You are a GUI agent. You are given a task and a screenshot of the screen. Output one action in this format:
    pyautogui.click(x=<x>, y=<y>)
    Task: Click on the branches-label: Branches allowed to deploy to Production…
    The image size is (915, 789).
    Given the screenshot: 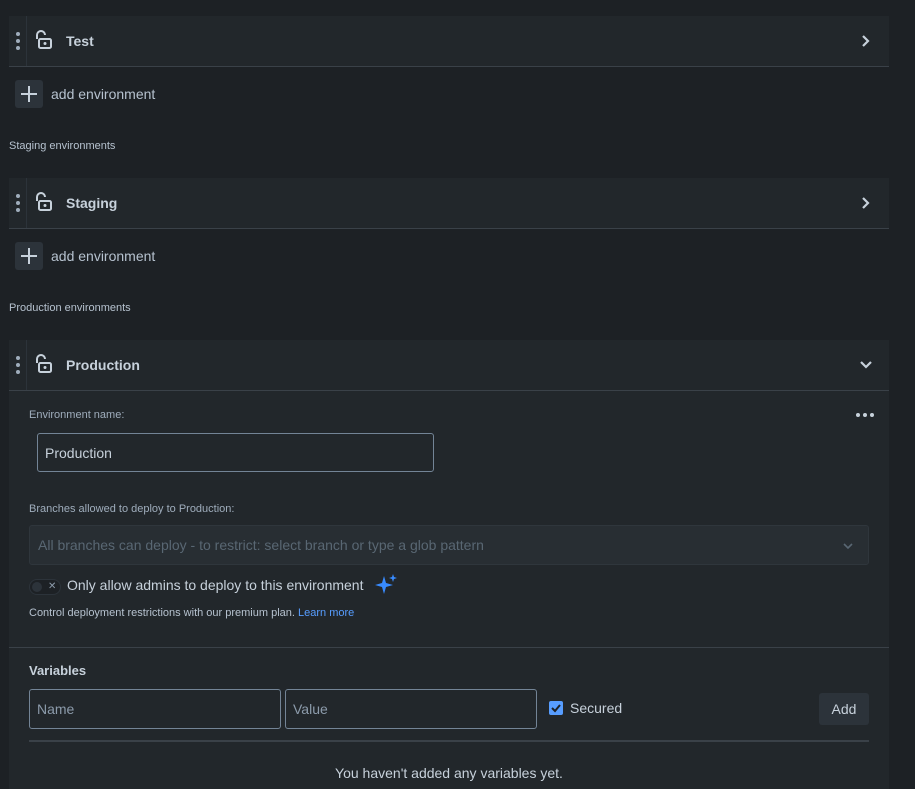 What is the action you would take?
    pyautogui.click(x=132, y=509)
    